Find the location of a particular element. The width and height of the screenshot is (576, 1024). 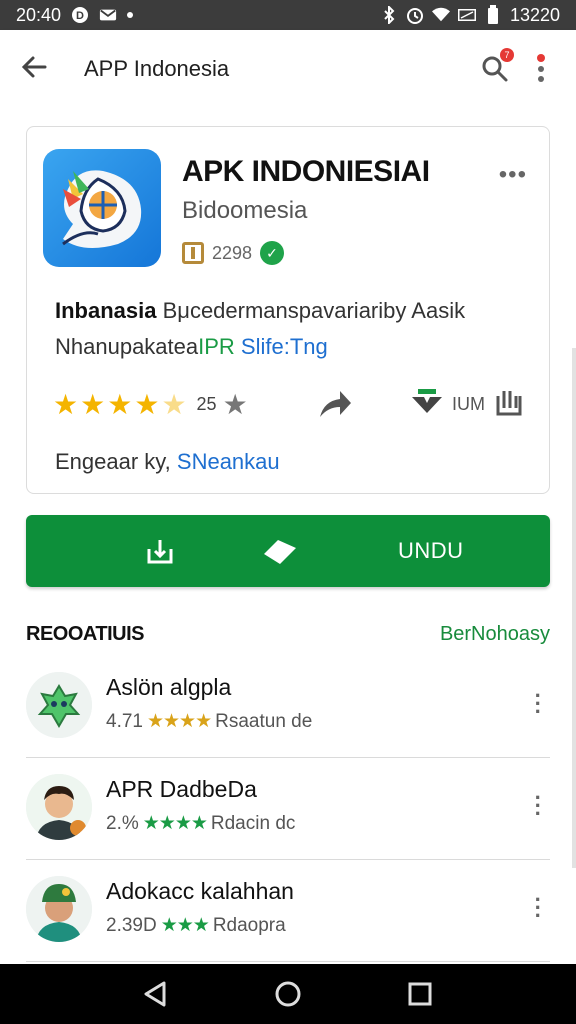

app-name: APK INDONIESIAI is located at coordinates (306, 171).